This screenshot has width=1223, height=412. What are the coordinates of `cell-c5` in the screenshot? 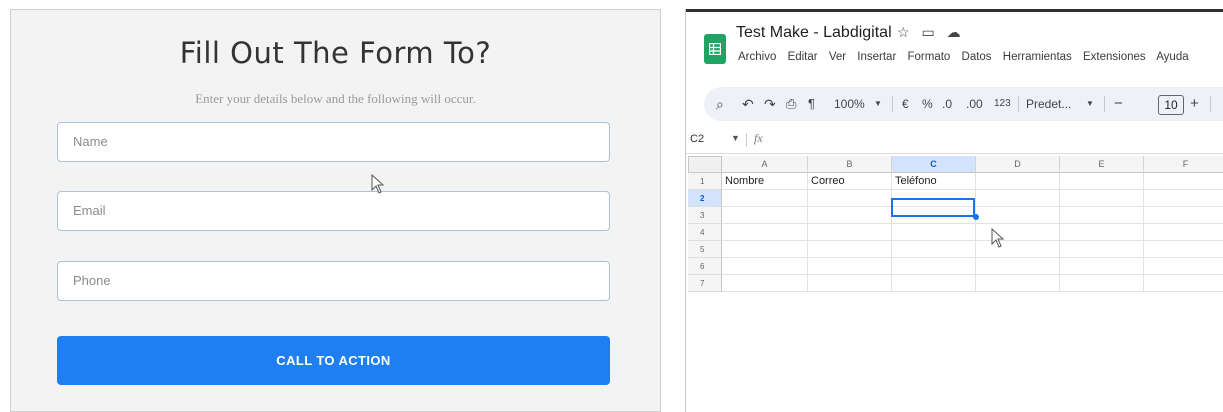 It's located at (934, 249).